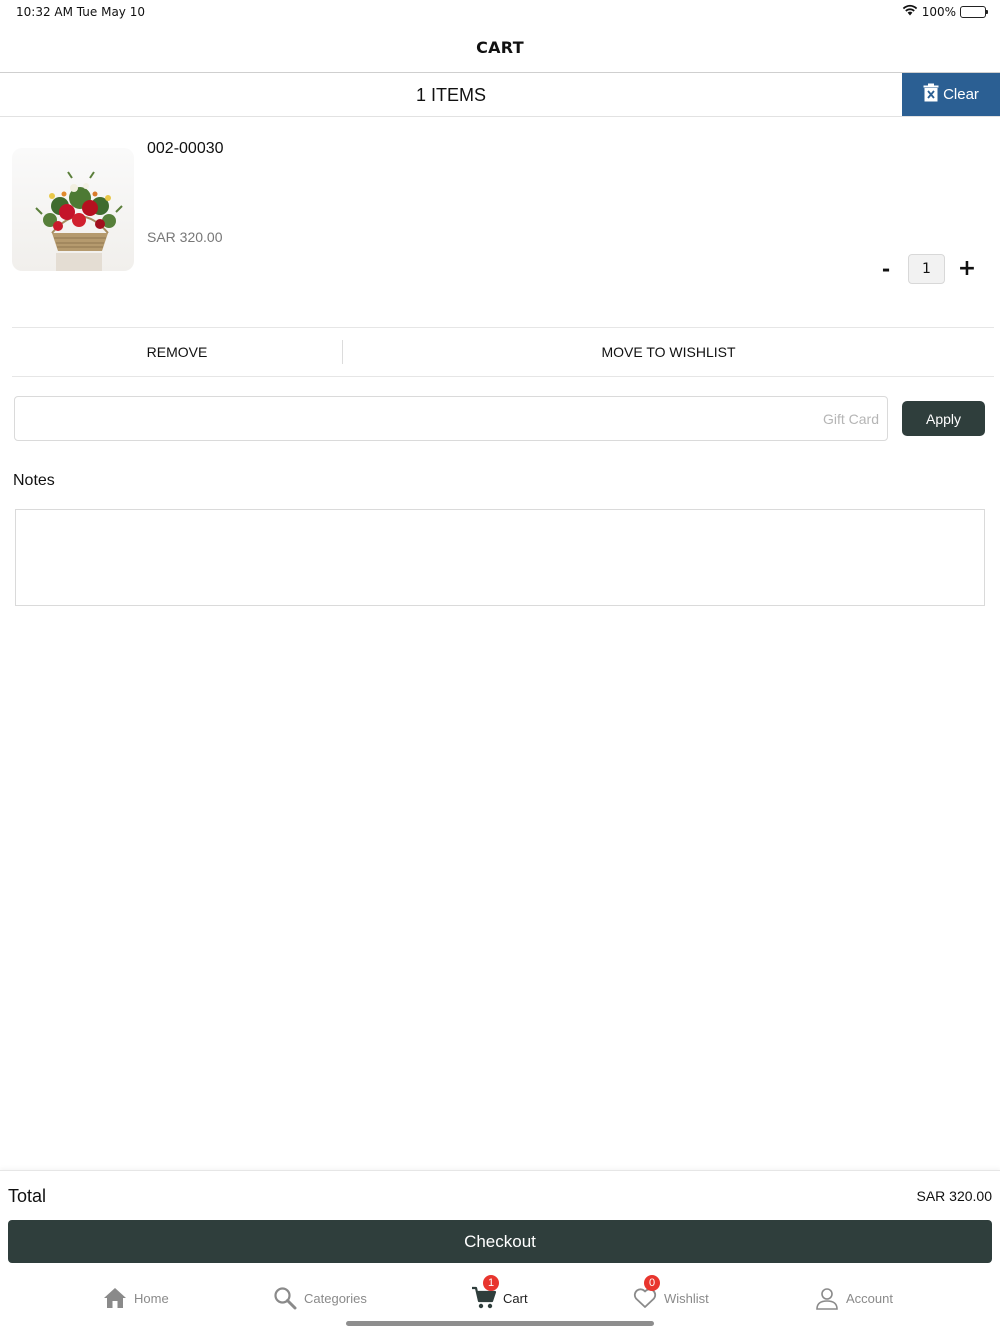  I want to click on items-count: 1 ITEMS, so click(450, 95).